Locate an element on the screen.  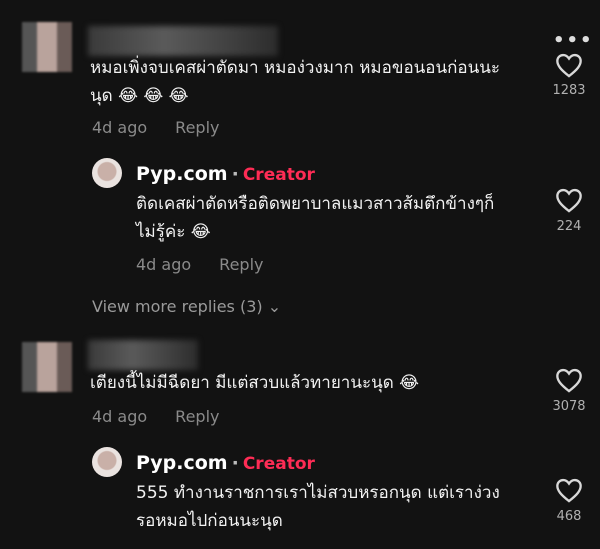
reply-text: รอหมอไปก่อนนะนุด is located at coordinates (209, 521).